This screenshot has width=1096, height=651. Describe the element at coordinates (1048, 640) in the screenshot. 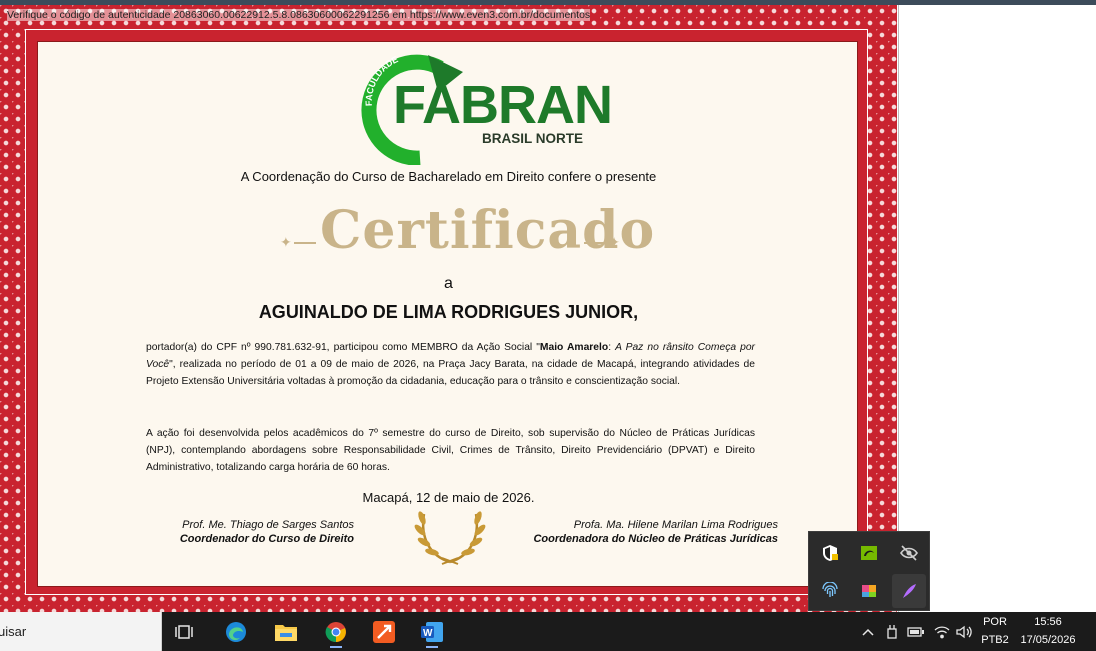

I see `clock-date: 17/05/2026` at that location.